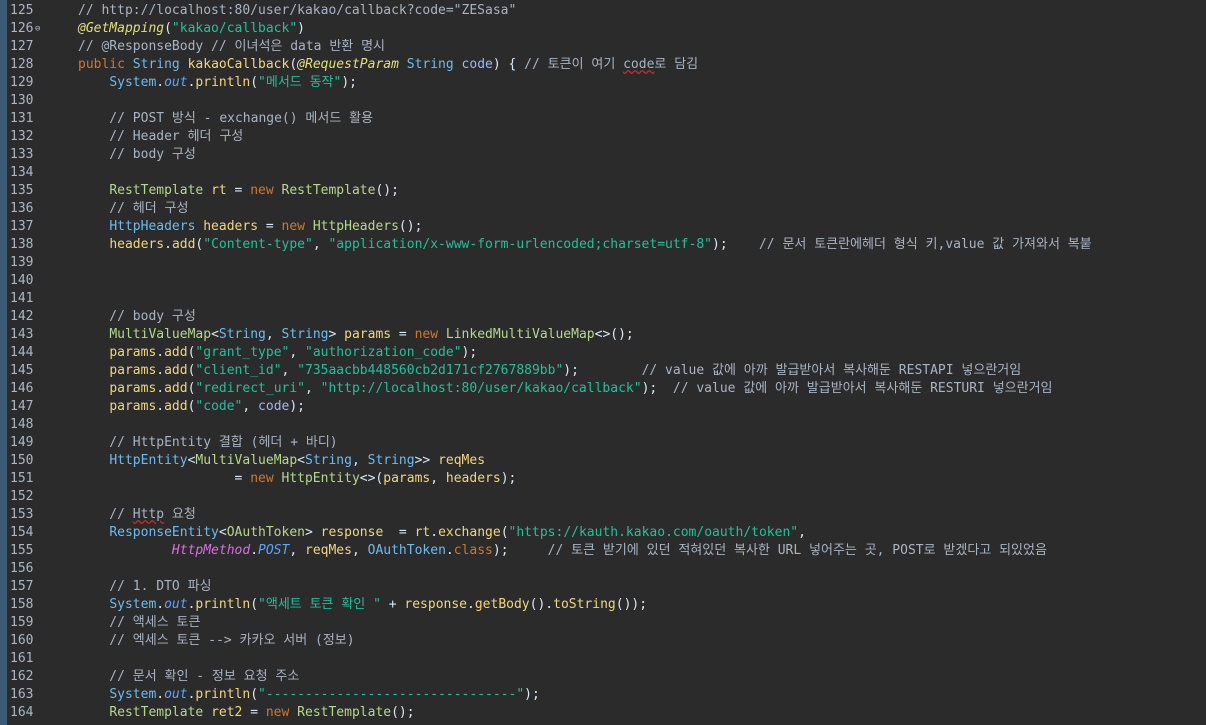  I want to click on code-line: 142 // body 구성, so click(603, 317).